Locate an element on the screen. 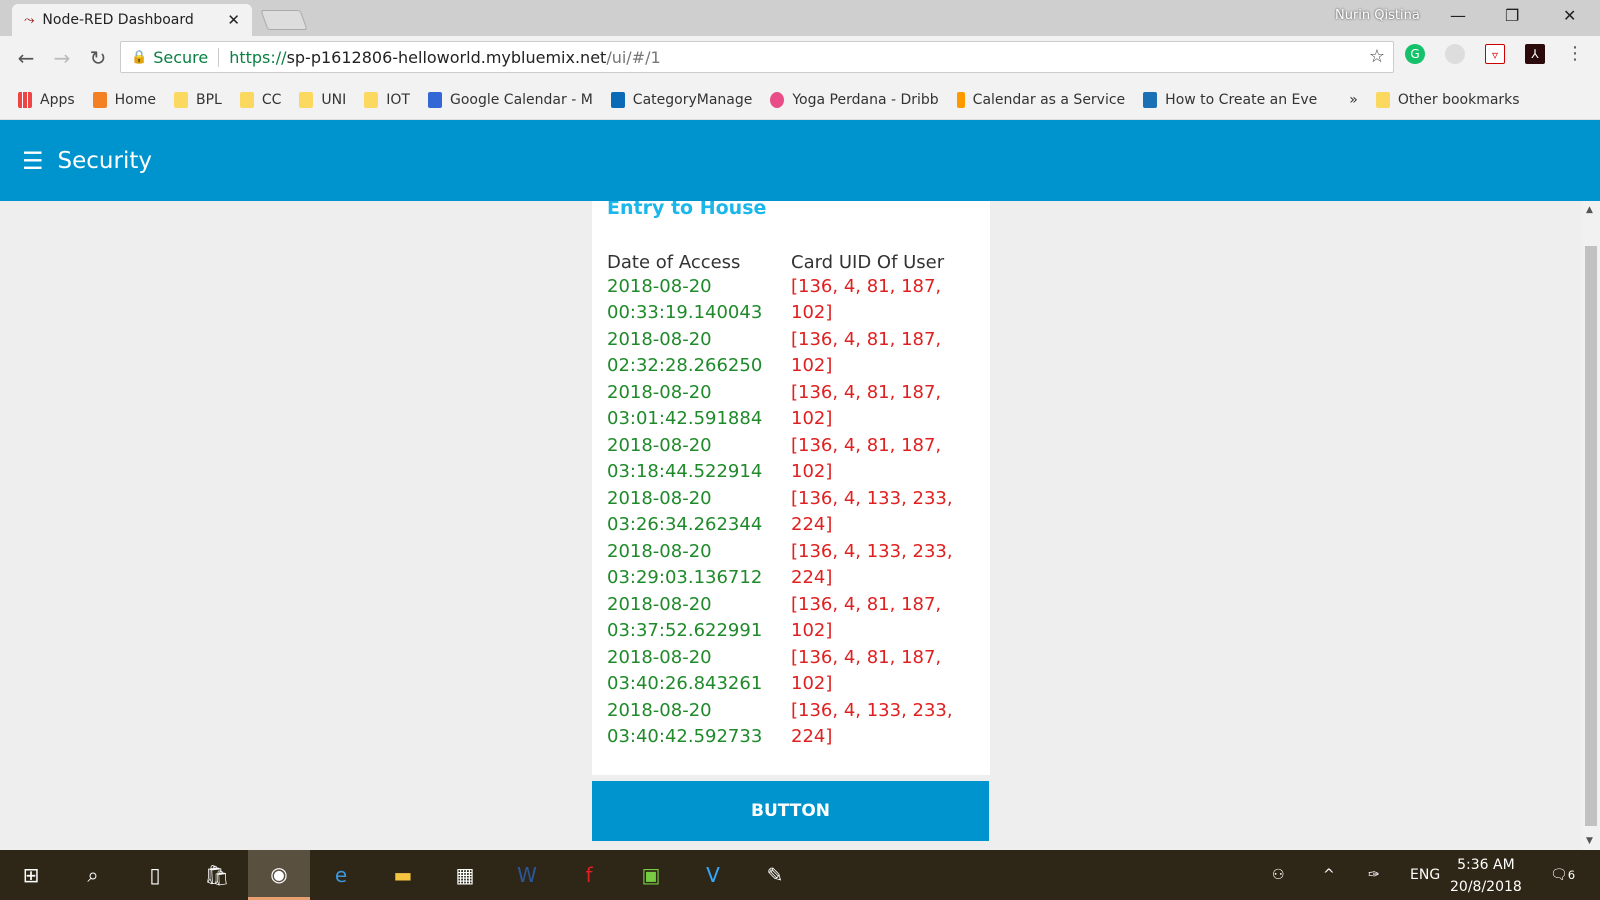 This screenshot has height=900, width=1600. other-bookmarks: Other bookmarks is located at coordinates (1447, 99).